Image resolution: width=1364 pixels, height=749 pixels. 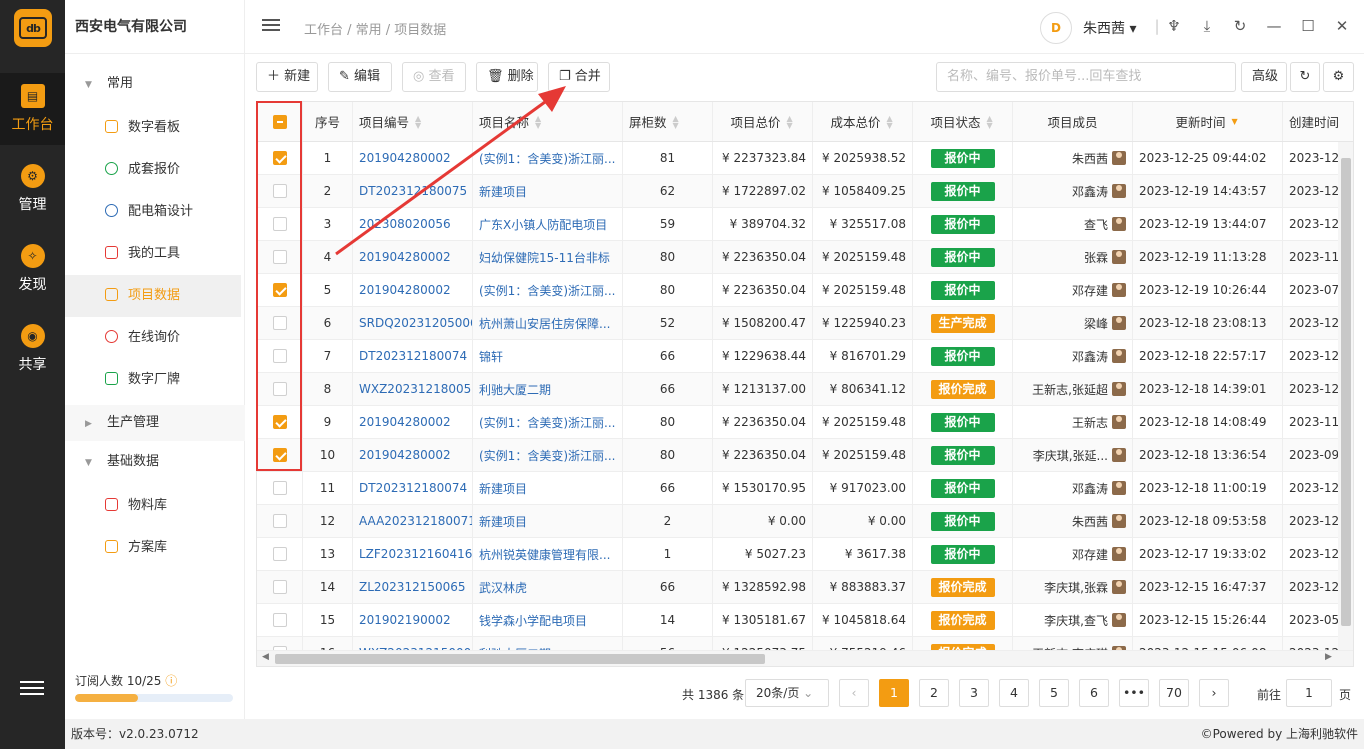 What do you see at coordinates (153, 170) in the screenshot?
I see `menu-quote: 成套报价` at bounding box center [153, 170].